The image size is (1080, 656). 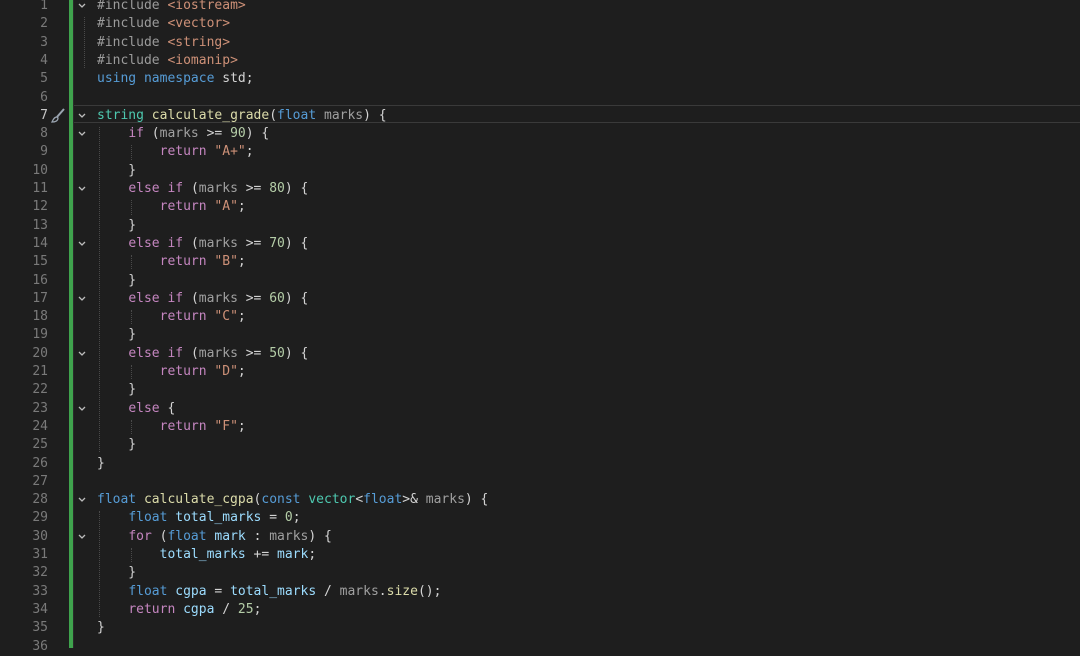 What do you see at coordinates (540, 244) in the screenshot?
I see `code-line: 14 else if (marks >= 70) {` at bounding box center [540, 244].